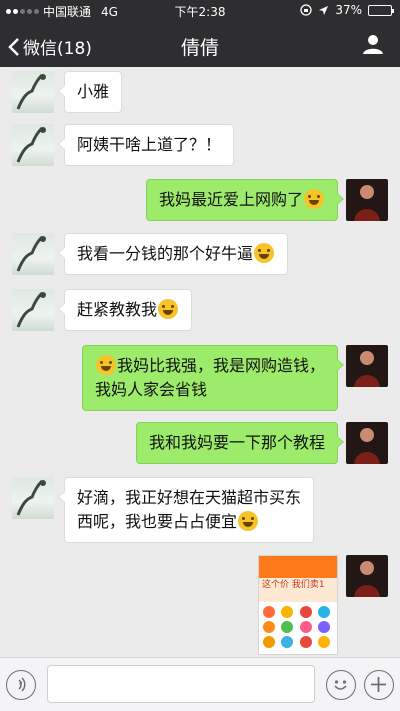  What do you see at coordinates (181, 684) in the screenshot?
I see `message-input` at bounding box center [181, 684].